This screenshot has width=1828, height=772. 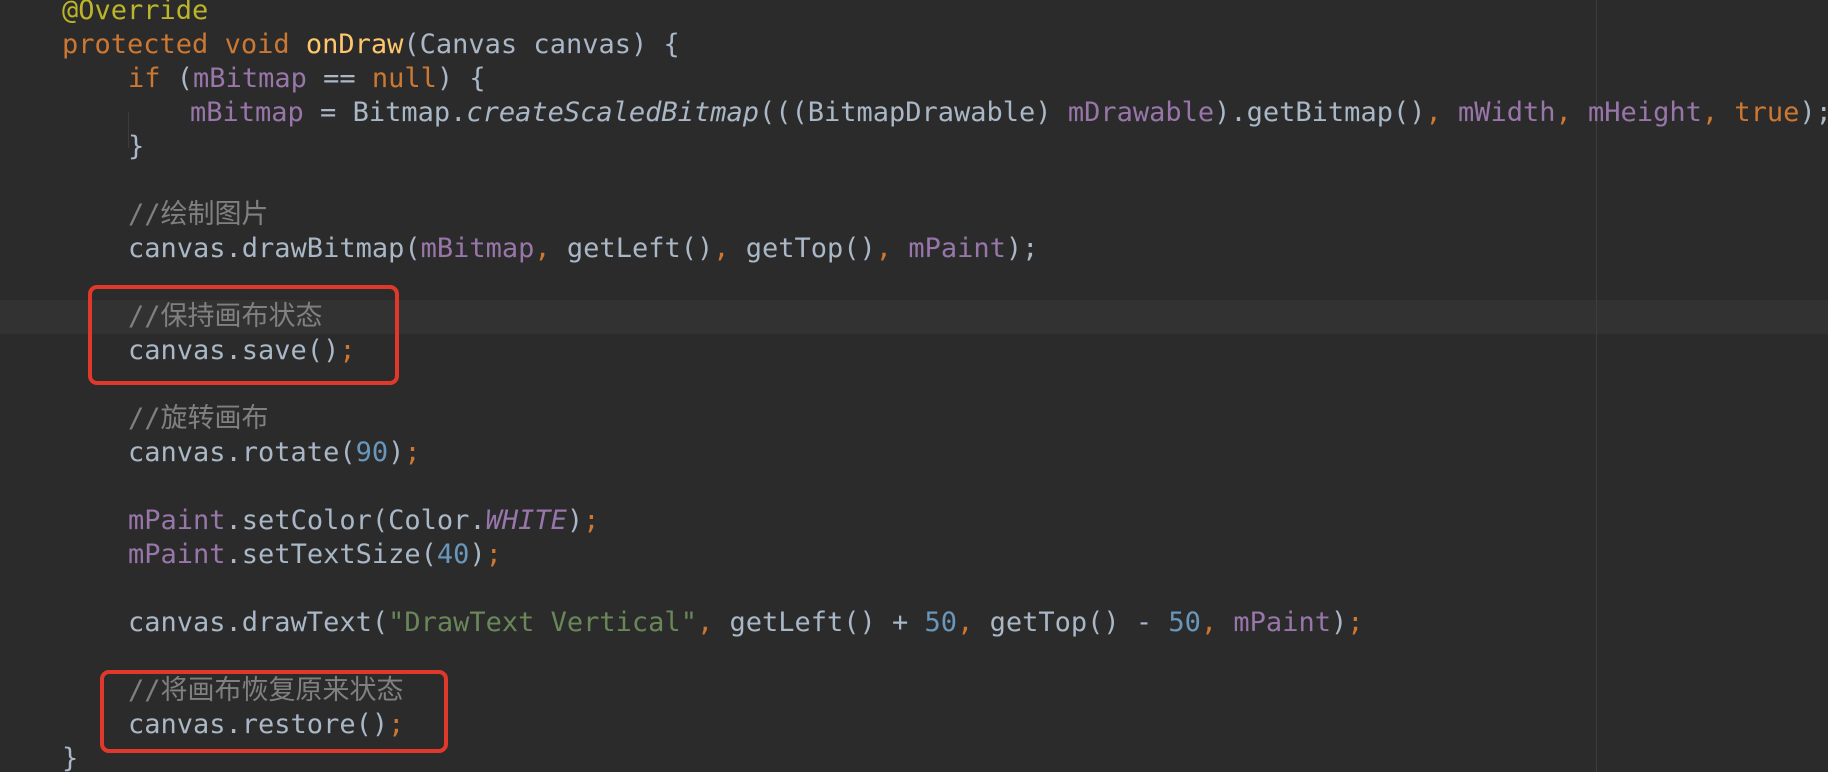 I want to click on code-token: WHITE, so click(x=526, y=520).